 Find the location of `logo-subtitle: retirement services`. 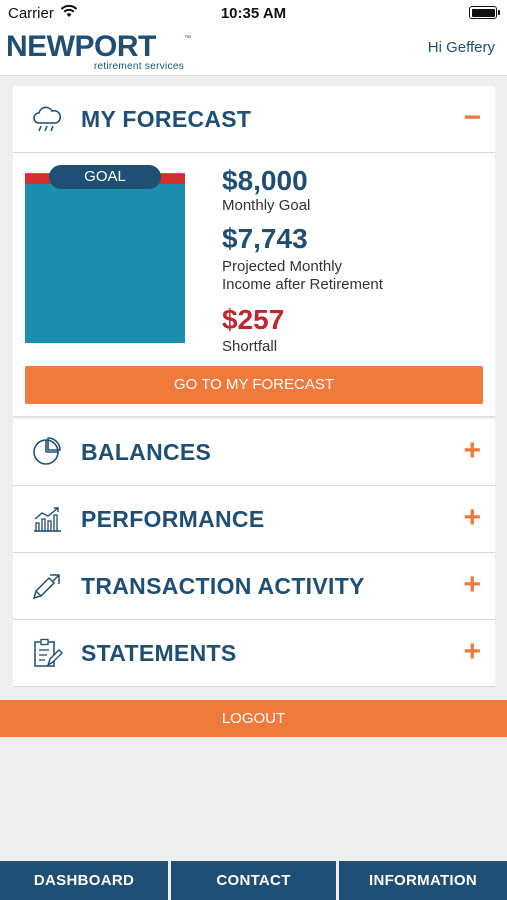

logo-subtitle: retirement services is located at coordinates (138, 66).